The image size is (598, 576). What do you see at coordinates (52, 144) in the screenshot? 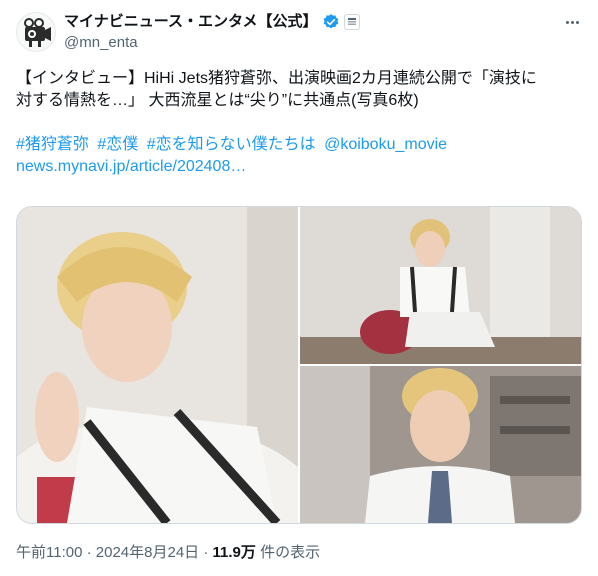
I see `hashtag-link: #猪狩蒼弥` at bounding box center [52, 144].